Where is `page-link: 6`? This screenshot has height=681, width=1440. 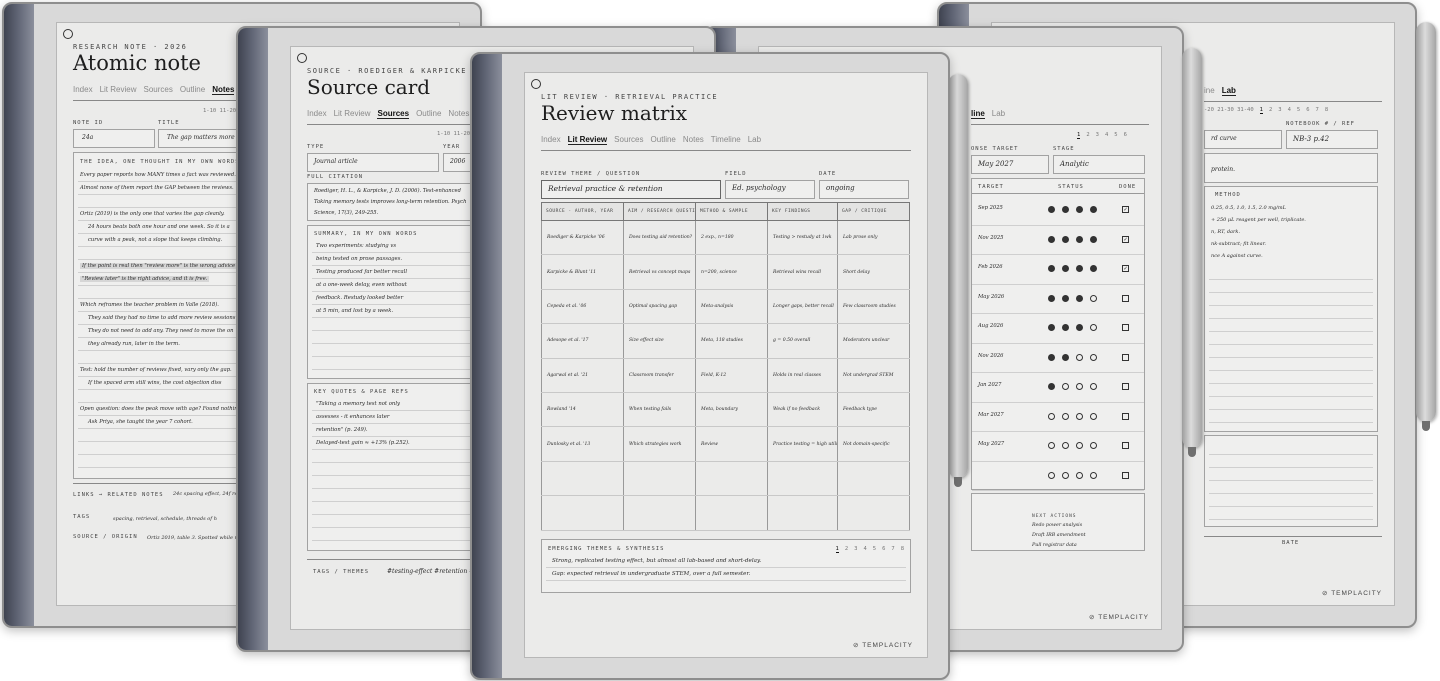
page-link: 6 is located at coordinates (883, 549).